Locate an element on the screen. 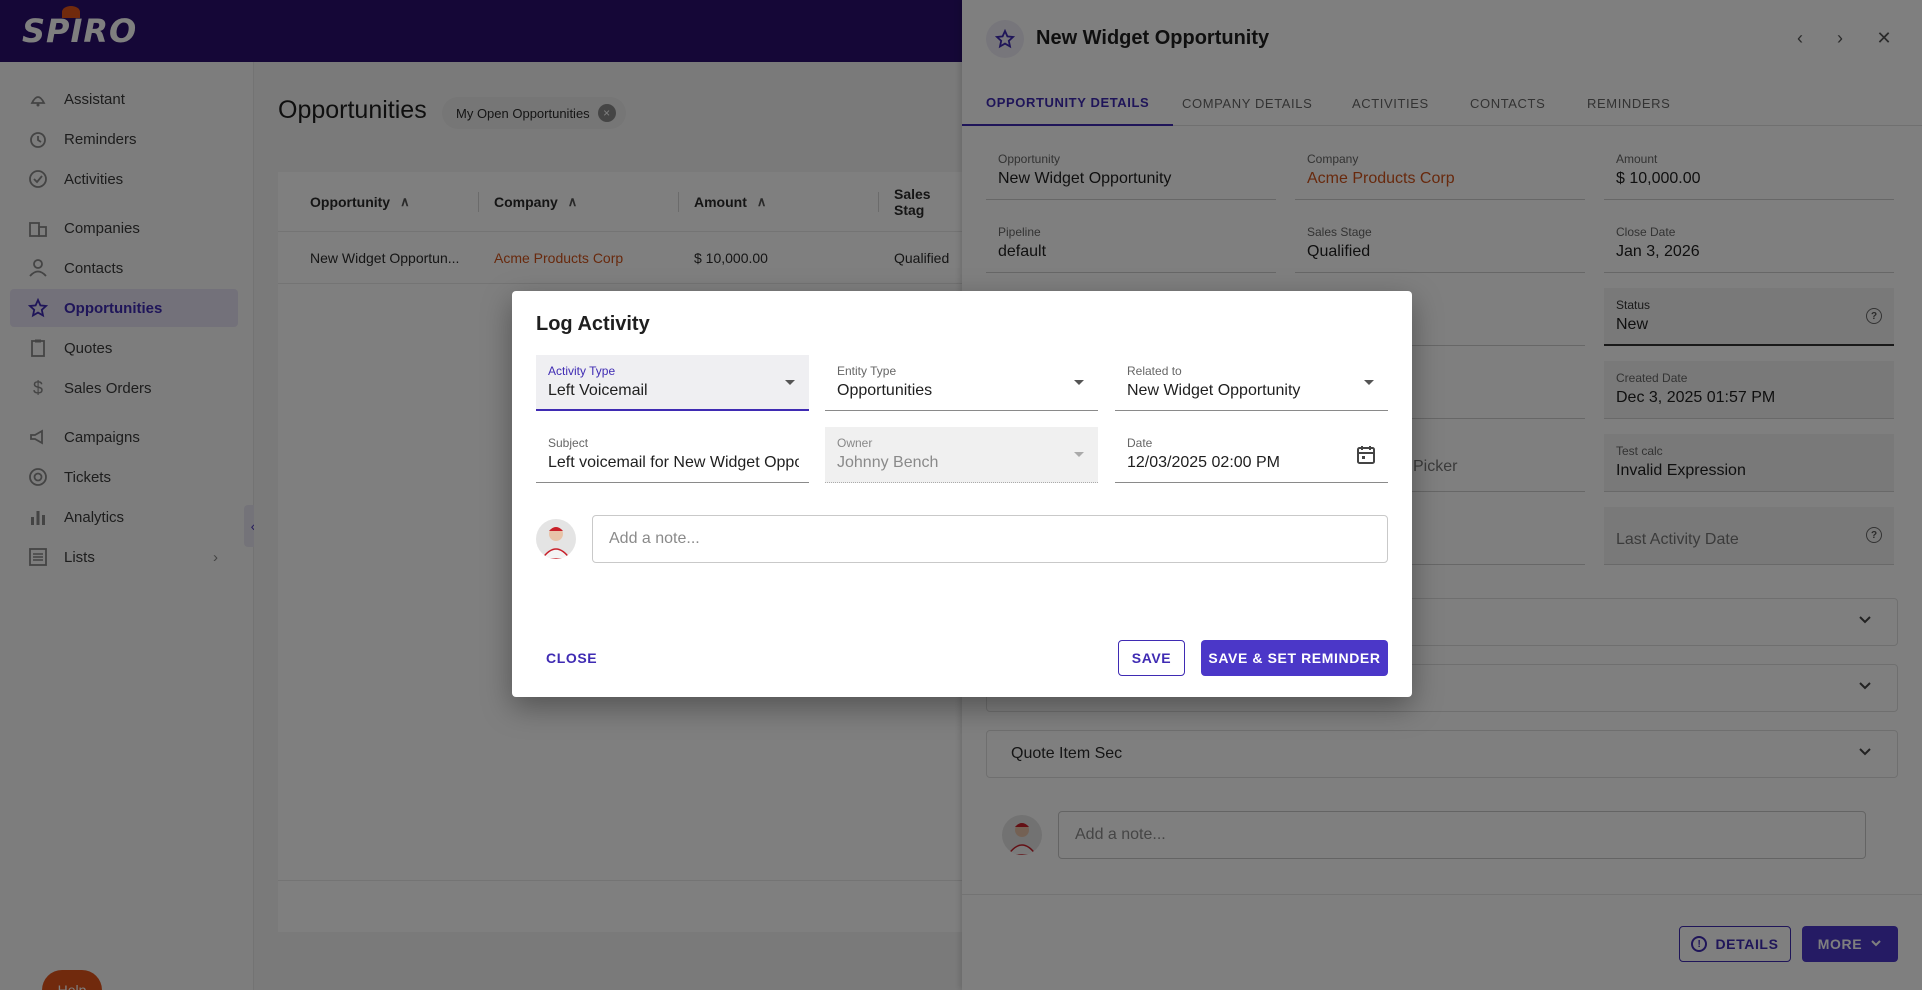  field-label: Activity Type is located at coordinates (582, 371).